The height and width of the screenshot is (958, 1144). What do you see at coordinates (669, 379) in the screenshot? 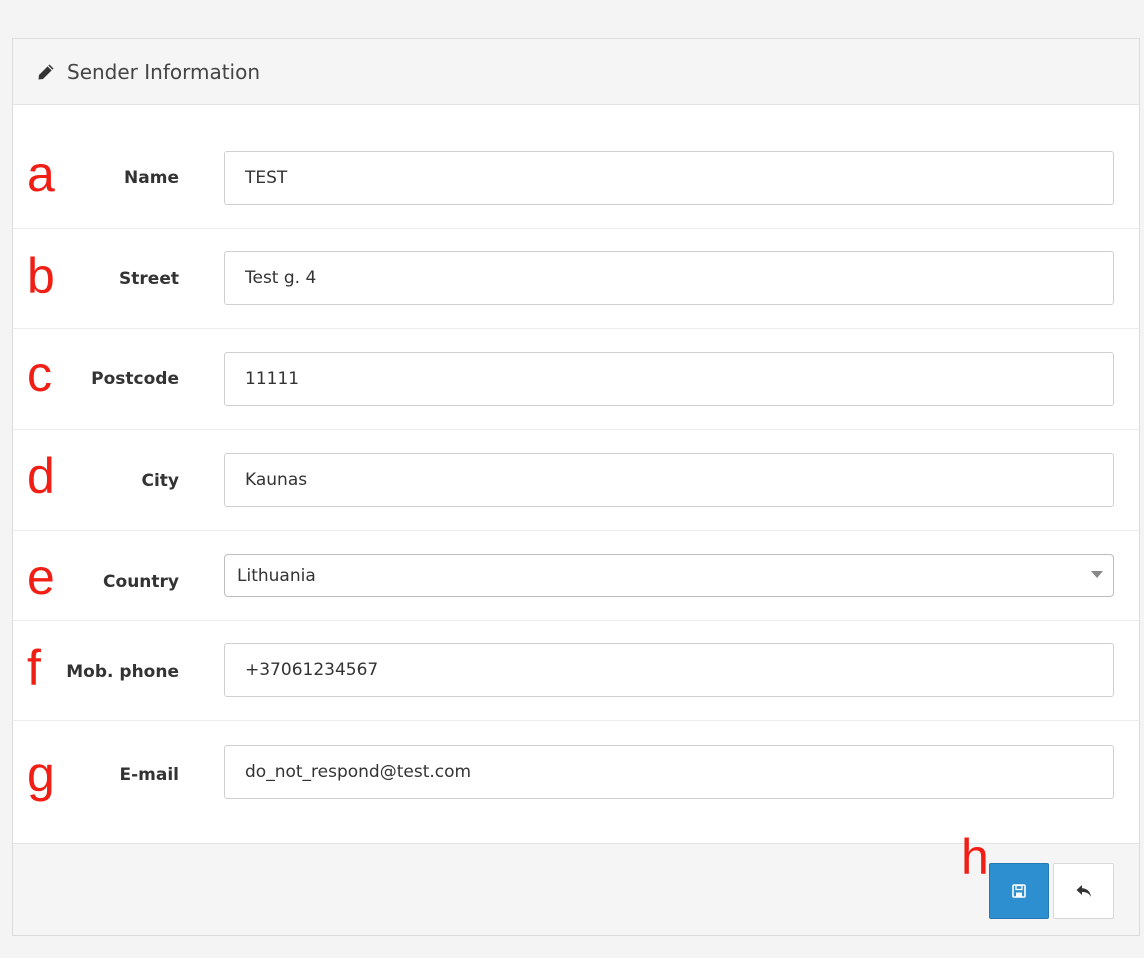
I see `postcode-input: 11111` at bounding box center [669, 379].